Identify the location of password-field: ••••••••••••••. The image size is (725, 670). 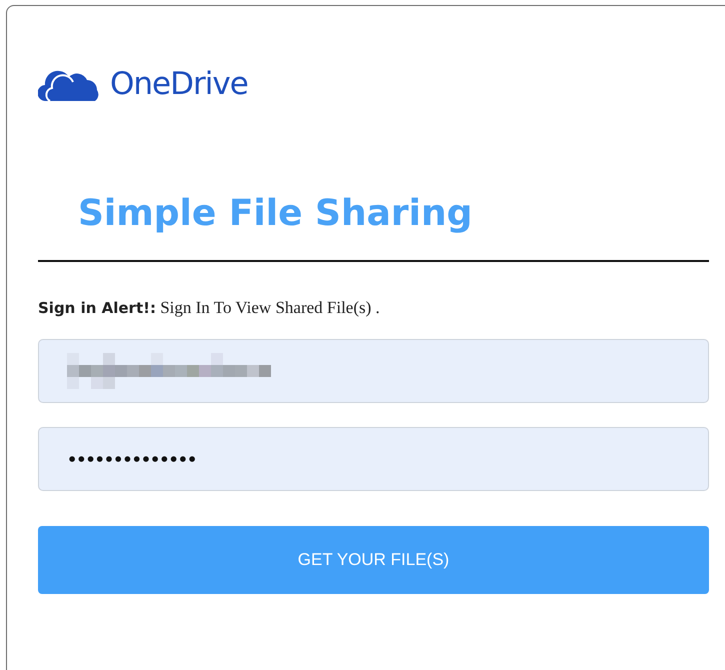
(373, 459).